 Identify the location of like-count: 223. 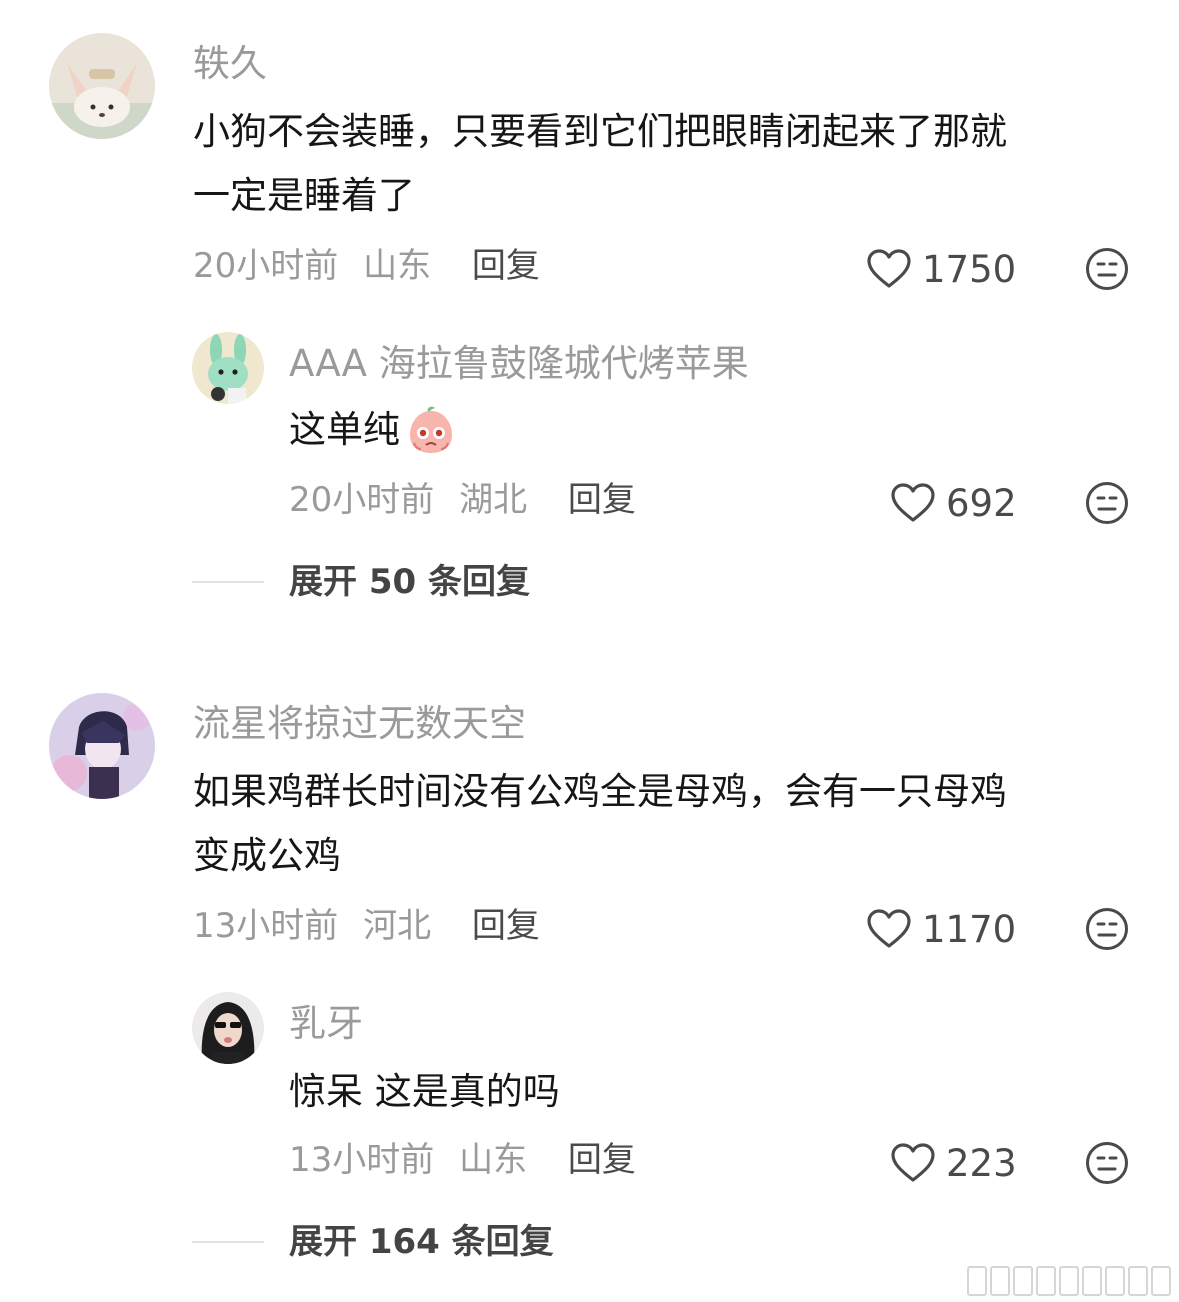
(981, 1163).